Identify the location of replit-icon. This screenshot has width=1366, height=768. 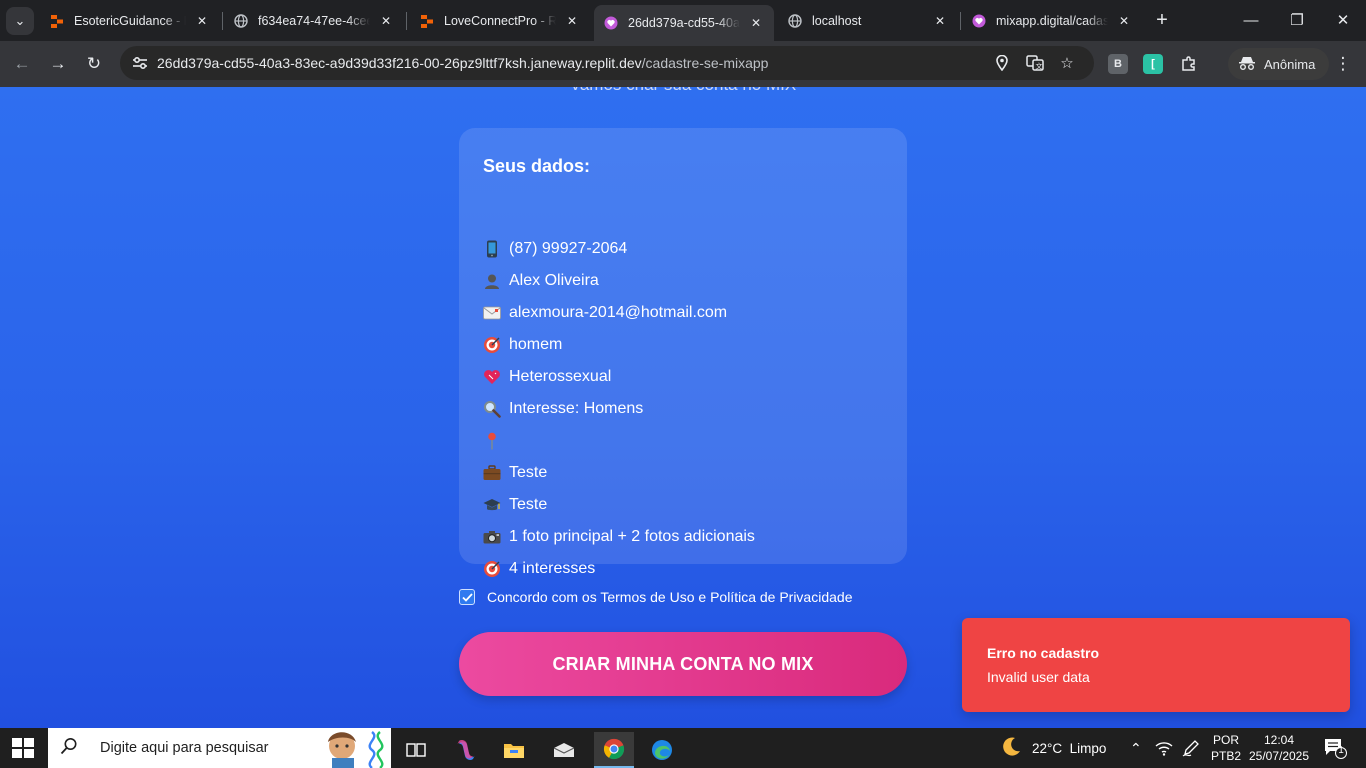
(427, 21).